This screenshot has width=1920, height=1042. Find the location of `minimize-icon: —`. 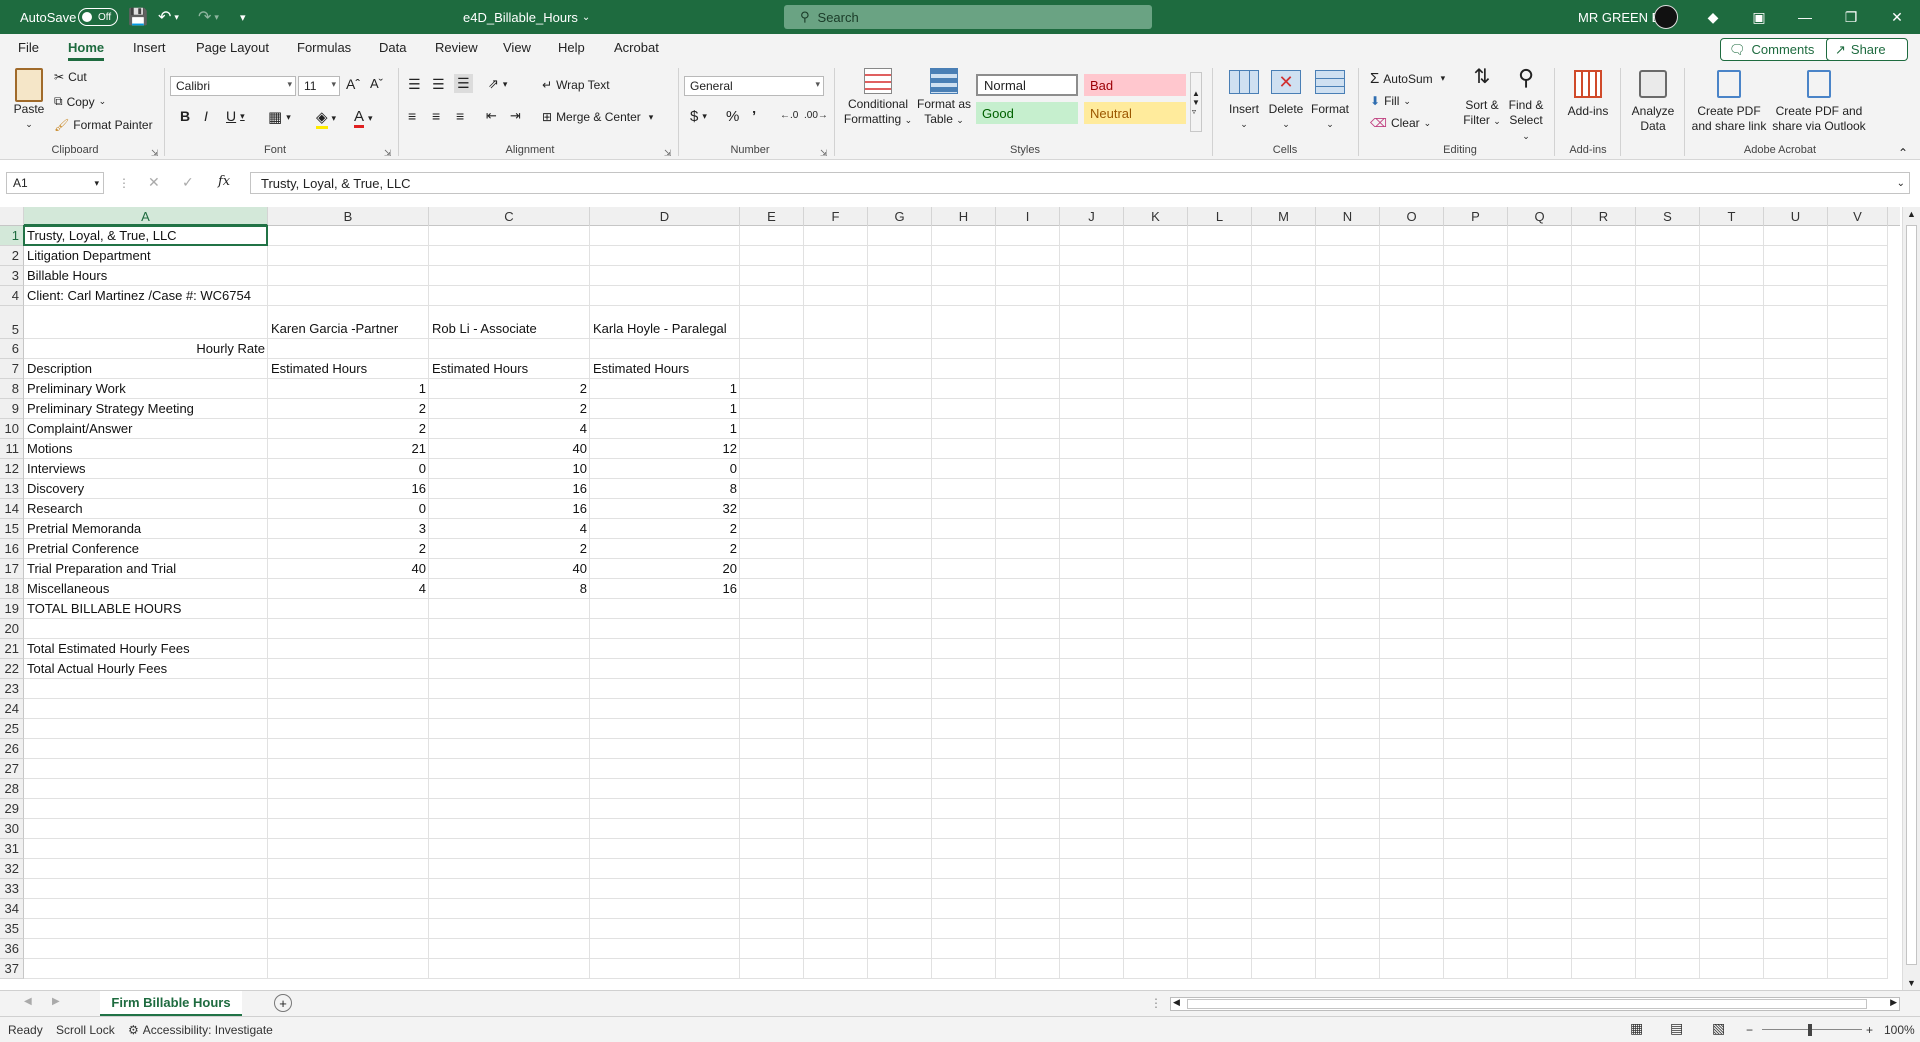

minimize-icon: — is located at coordinates (1805, 17).